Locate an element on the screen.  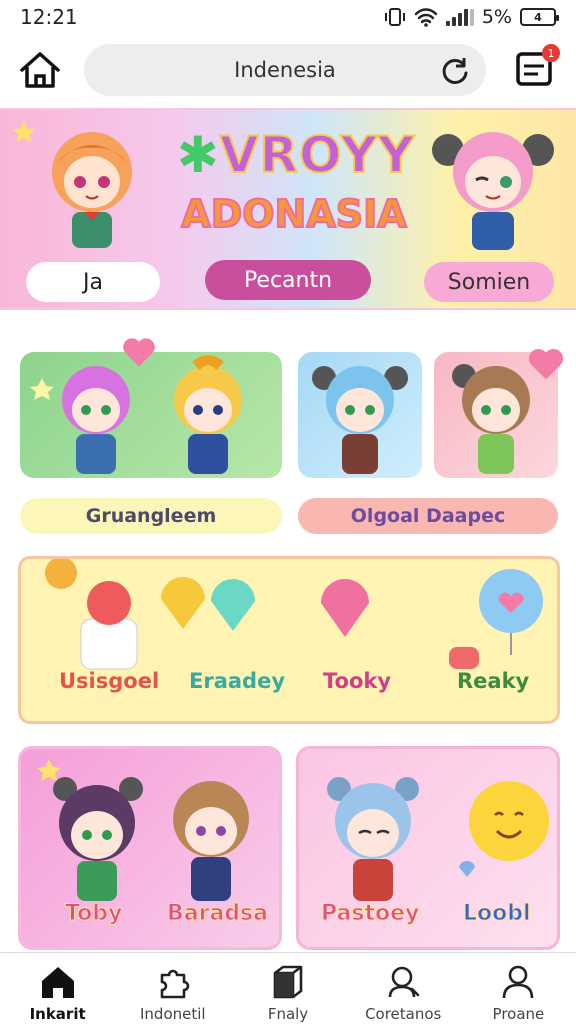
character-illustration-left is located at coordinates (92, 190).